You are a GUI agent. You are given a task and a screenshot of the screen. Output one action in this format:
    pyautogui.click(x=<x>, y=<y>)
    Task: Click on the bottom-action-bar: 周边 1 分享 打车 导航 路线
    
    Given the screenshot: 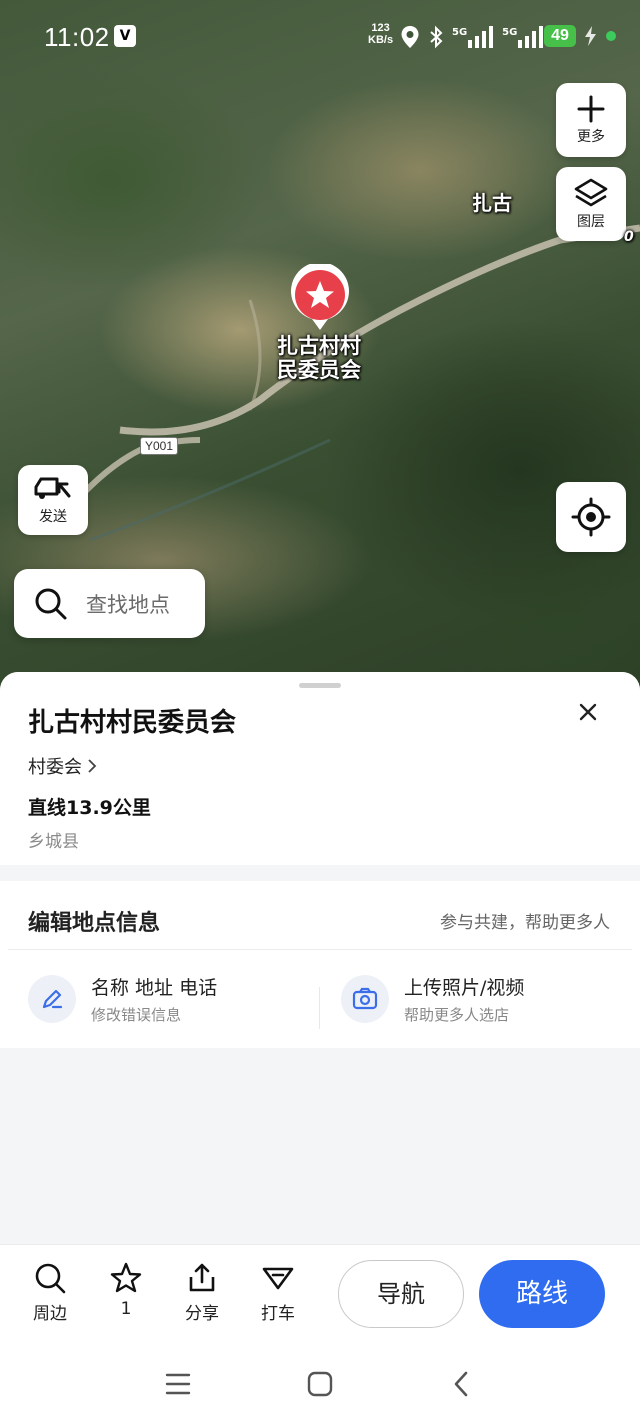 What is the action you would take?
    pyautogui.click(x=320, y=1294)
    